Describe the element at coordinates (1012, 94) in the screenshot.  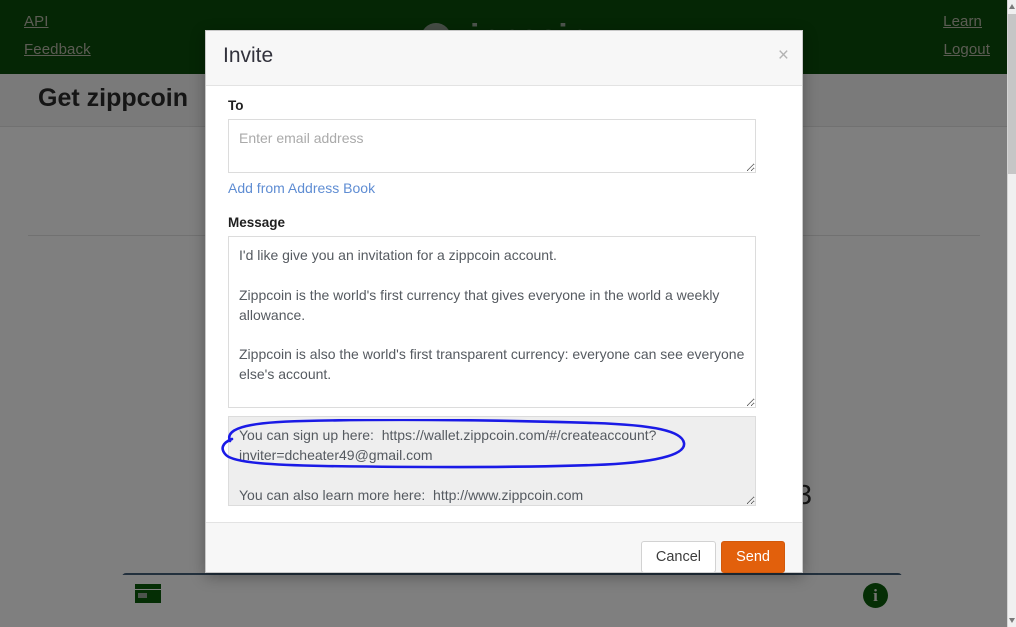
I see `page-scrollbar-thumb` at that location.